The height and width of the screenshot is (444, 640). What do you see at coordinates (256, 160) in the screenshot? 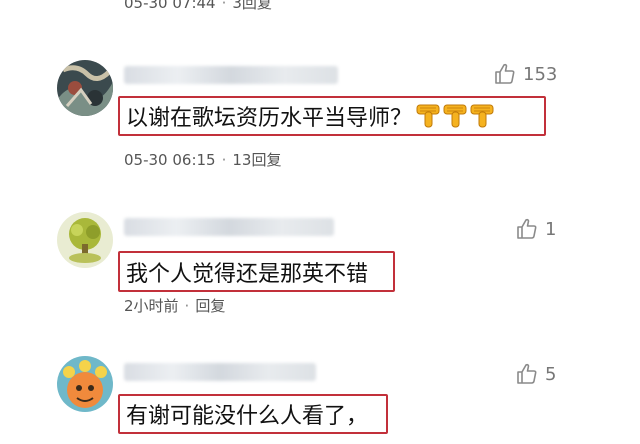
I see `reply-link: 13回复` at bounding box center [256, 160].